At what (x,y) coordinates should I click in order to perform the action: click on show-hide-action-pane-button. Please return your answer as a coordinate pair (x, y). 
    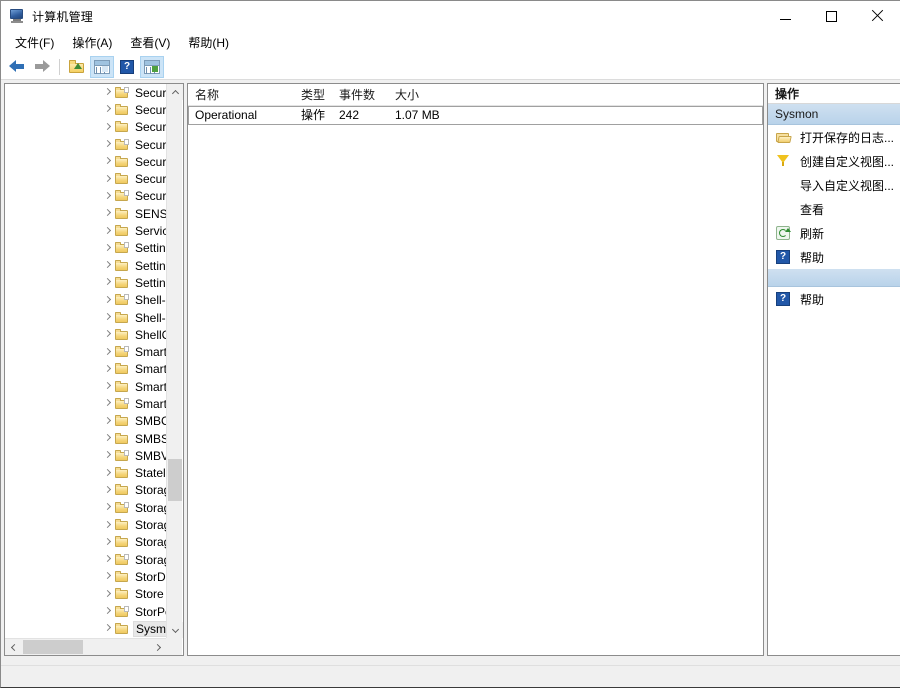
    Looking at the image, I should click on (152, 66).